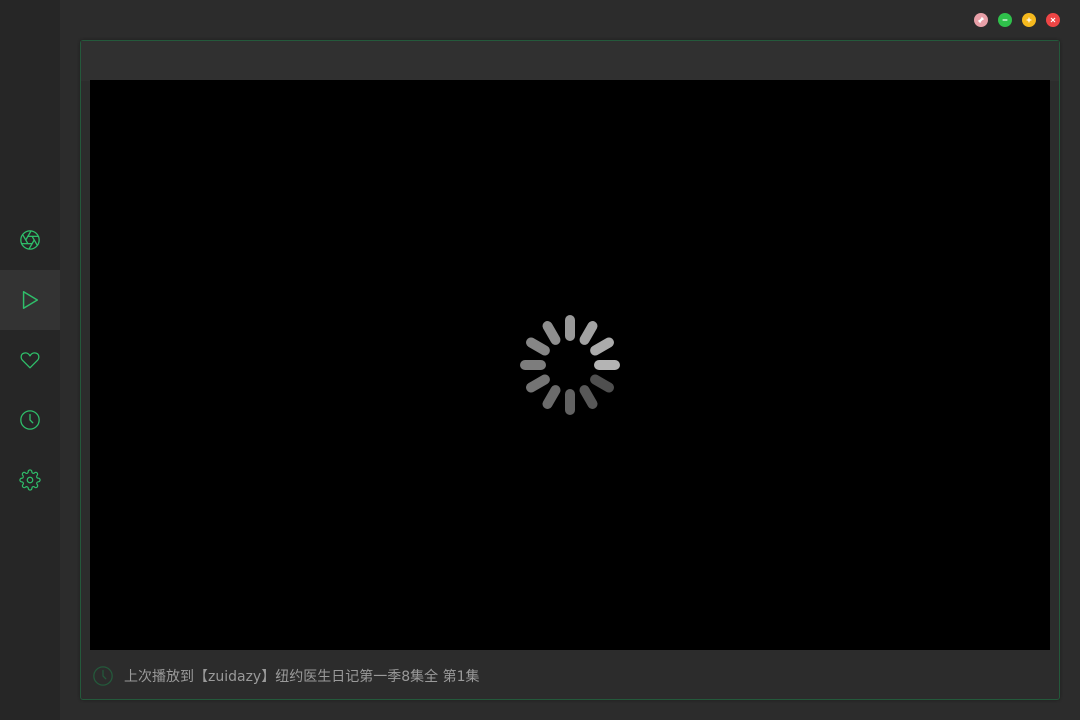 This screenshot has width=1080, height=720. I want to click on heart-icon, so click(30, 360).